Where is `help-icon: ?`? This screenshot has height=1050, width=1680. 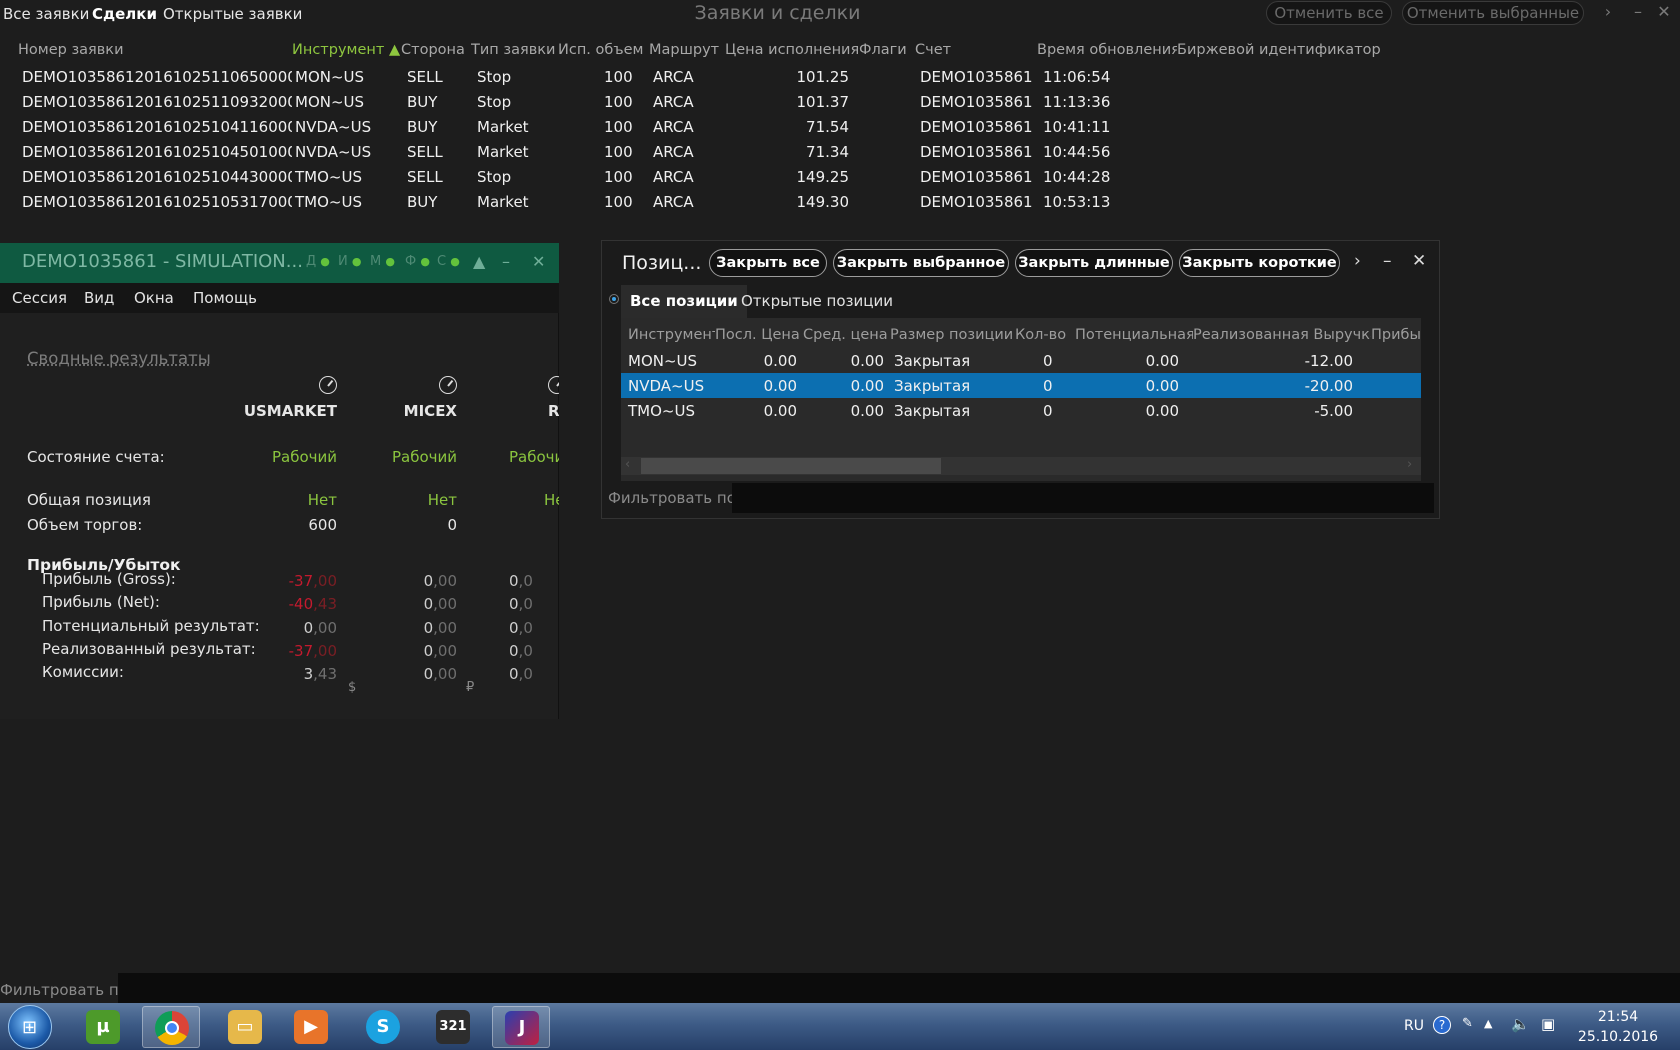
help-icon: ? is located at coordinates (1442, 1025).